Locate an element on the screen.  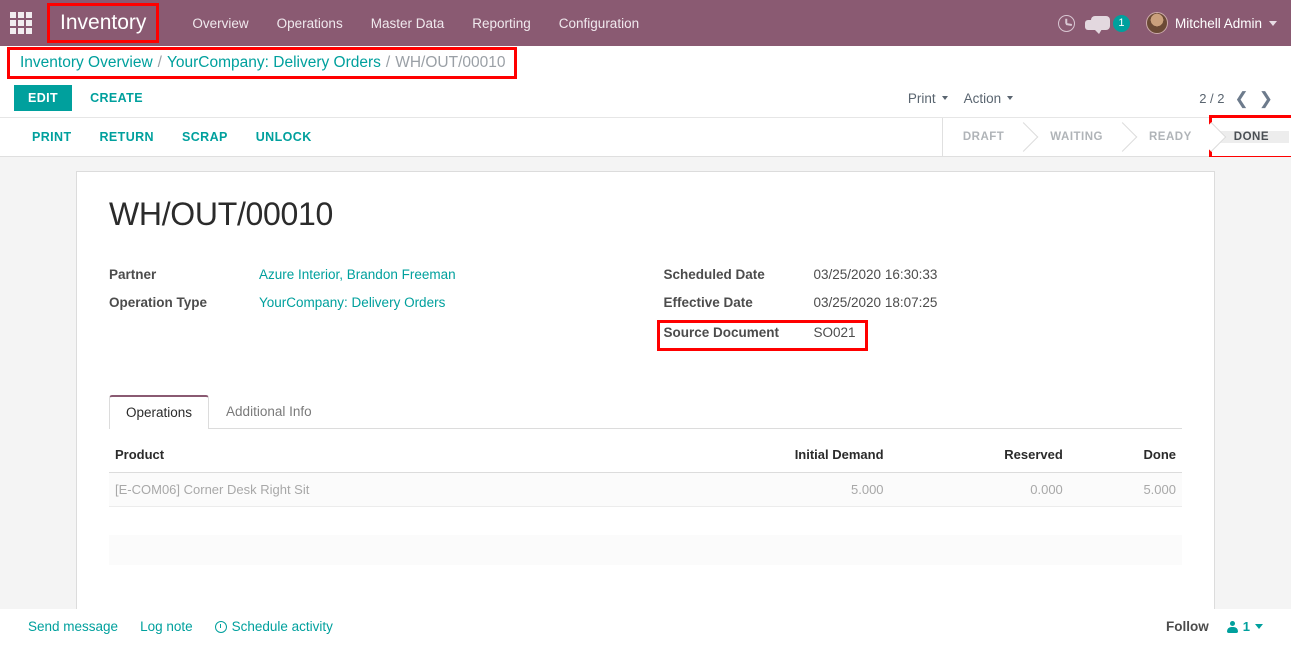
breadcrumb-parent: YourCompany: Delivery Orders is located at coordinates (274, 62).